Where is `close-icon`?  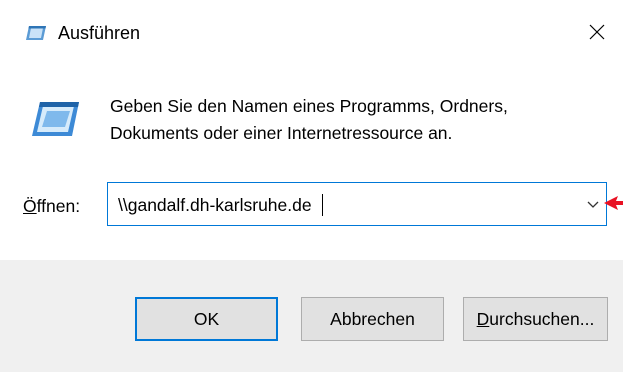
close-icon is located at coordinates (597, 32).